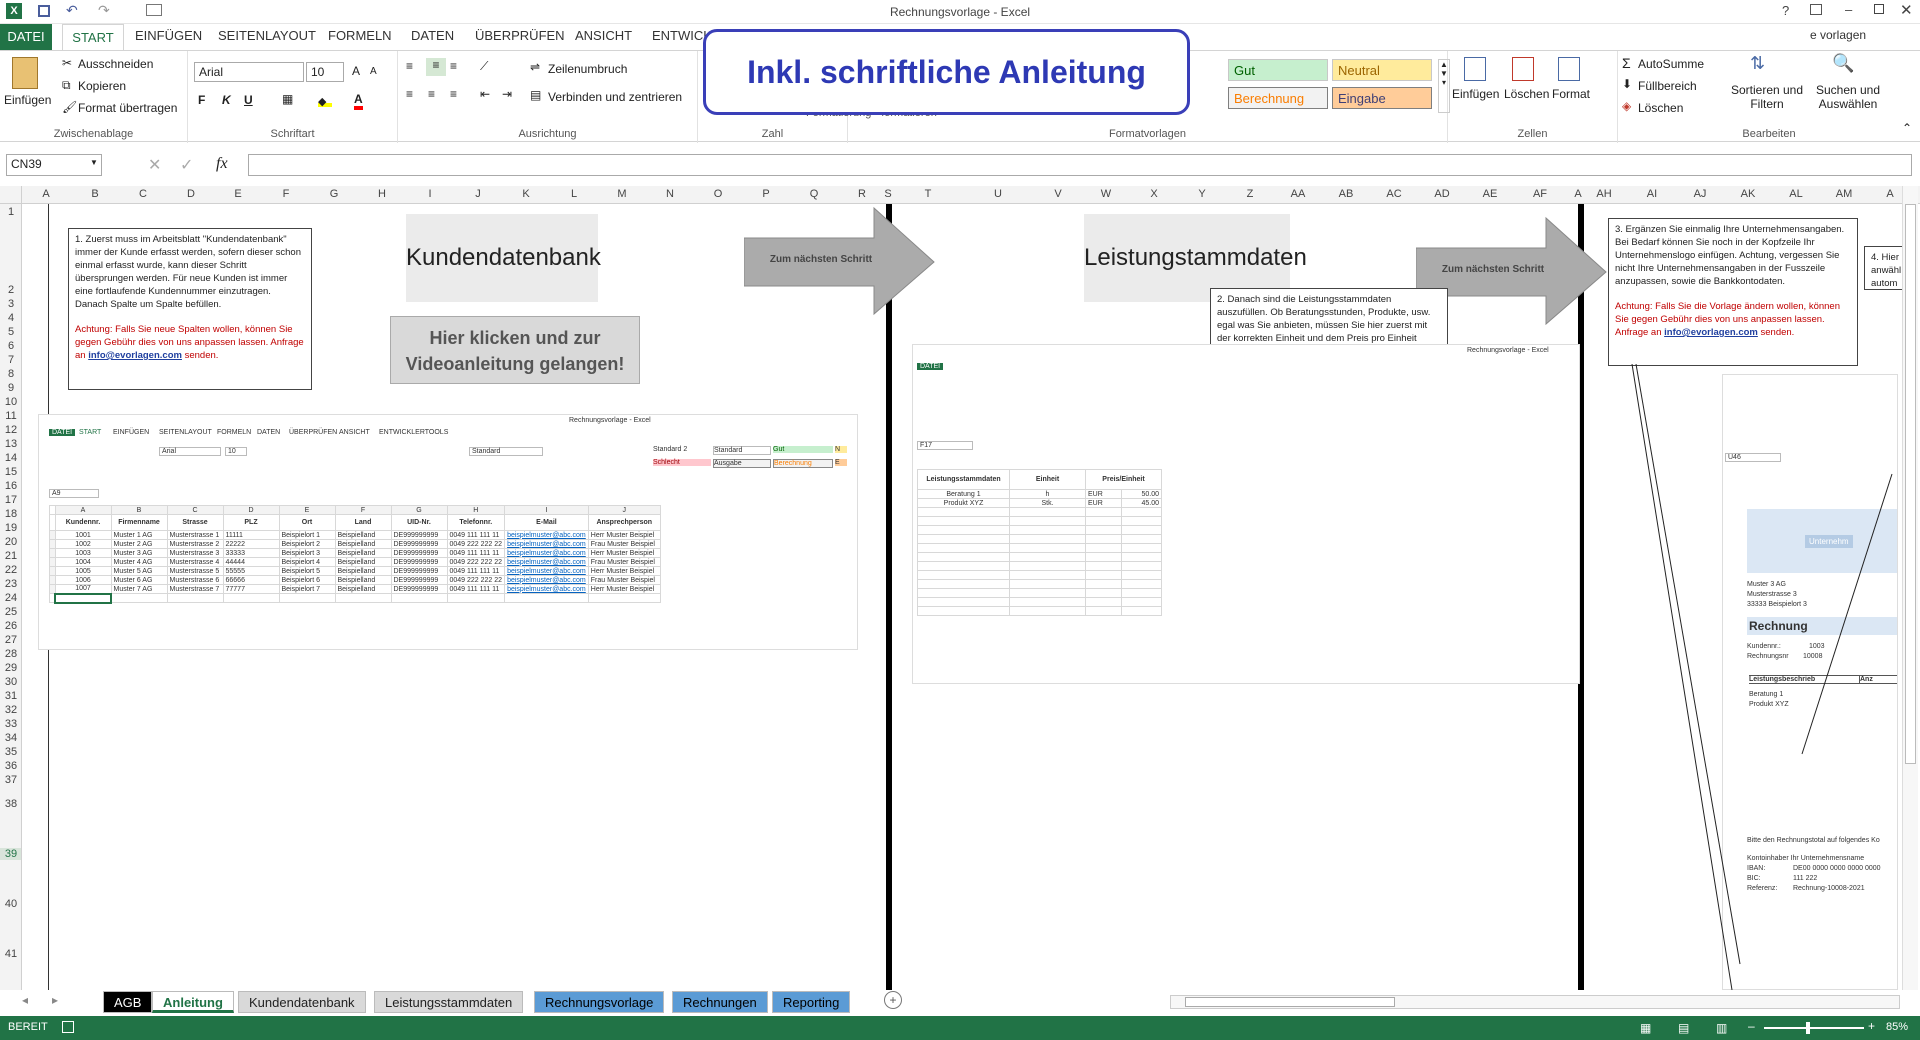 The height and width of the screenshot is (1040, 1920). What do you see at coordinates (102, 86) in the screenshot?
I see `copy-button: Kopieren` at bounding box center [102, 86].